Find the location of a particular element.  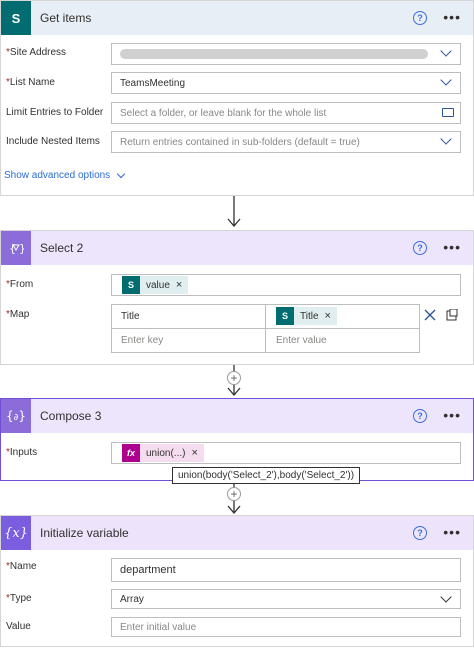

value-token: S value × is located at coordinates (155, 285).